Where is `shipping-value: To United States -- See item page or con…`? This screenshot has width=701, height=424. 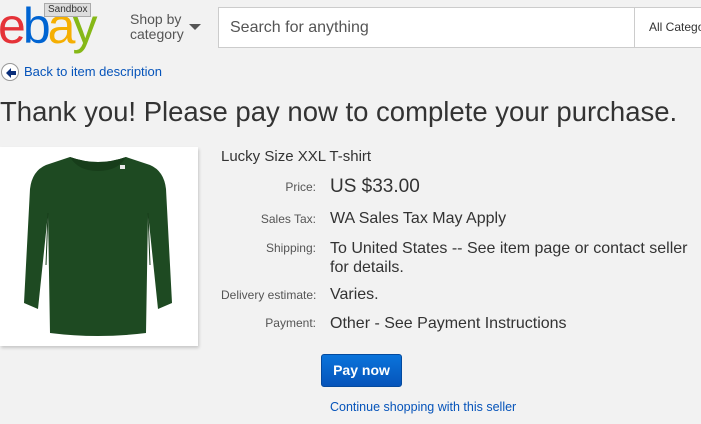
shipping-value: To United States -- See item page or con… is located at coordinates (509, 258).